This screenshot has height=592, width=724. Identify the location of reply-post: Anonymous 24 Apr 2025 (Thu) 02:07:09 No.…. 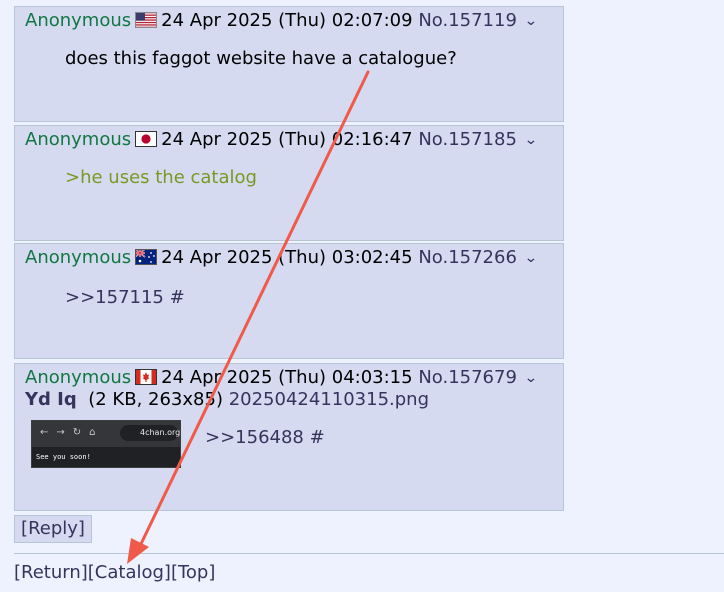
(289, 64).